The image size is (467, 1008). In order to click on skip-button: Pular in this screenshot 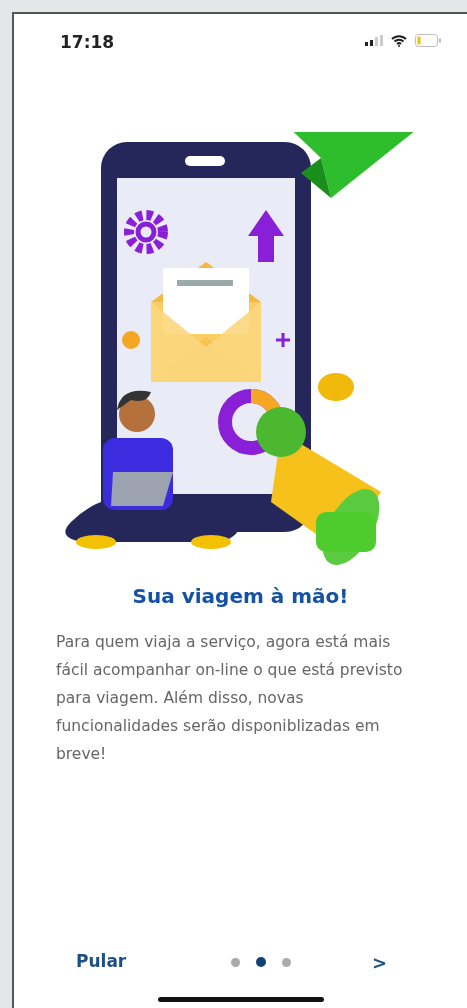, I will do `click(101, 962)`.